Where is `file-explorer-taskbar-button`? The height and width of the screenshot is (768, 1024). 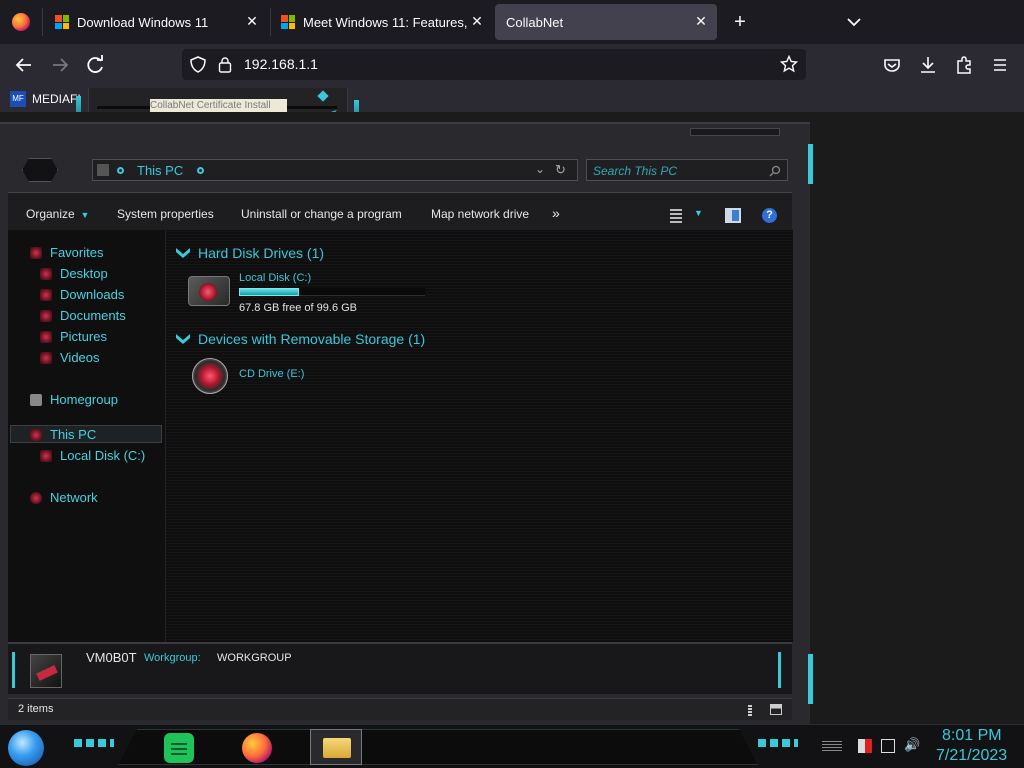
file-explorer-taskbar-button is located at coordinates (336, 747).